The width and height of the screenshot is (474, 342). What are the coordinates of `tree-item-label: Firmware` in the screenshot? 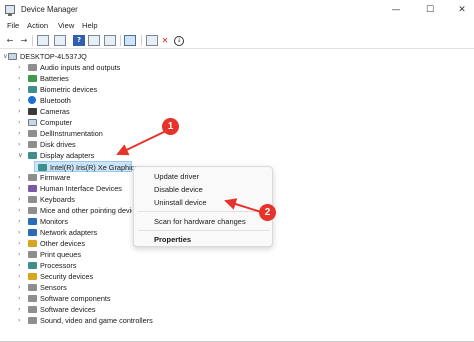 It's located at (55, 177).